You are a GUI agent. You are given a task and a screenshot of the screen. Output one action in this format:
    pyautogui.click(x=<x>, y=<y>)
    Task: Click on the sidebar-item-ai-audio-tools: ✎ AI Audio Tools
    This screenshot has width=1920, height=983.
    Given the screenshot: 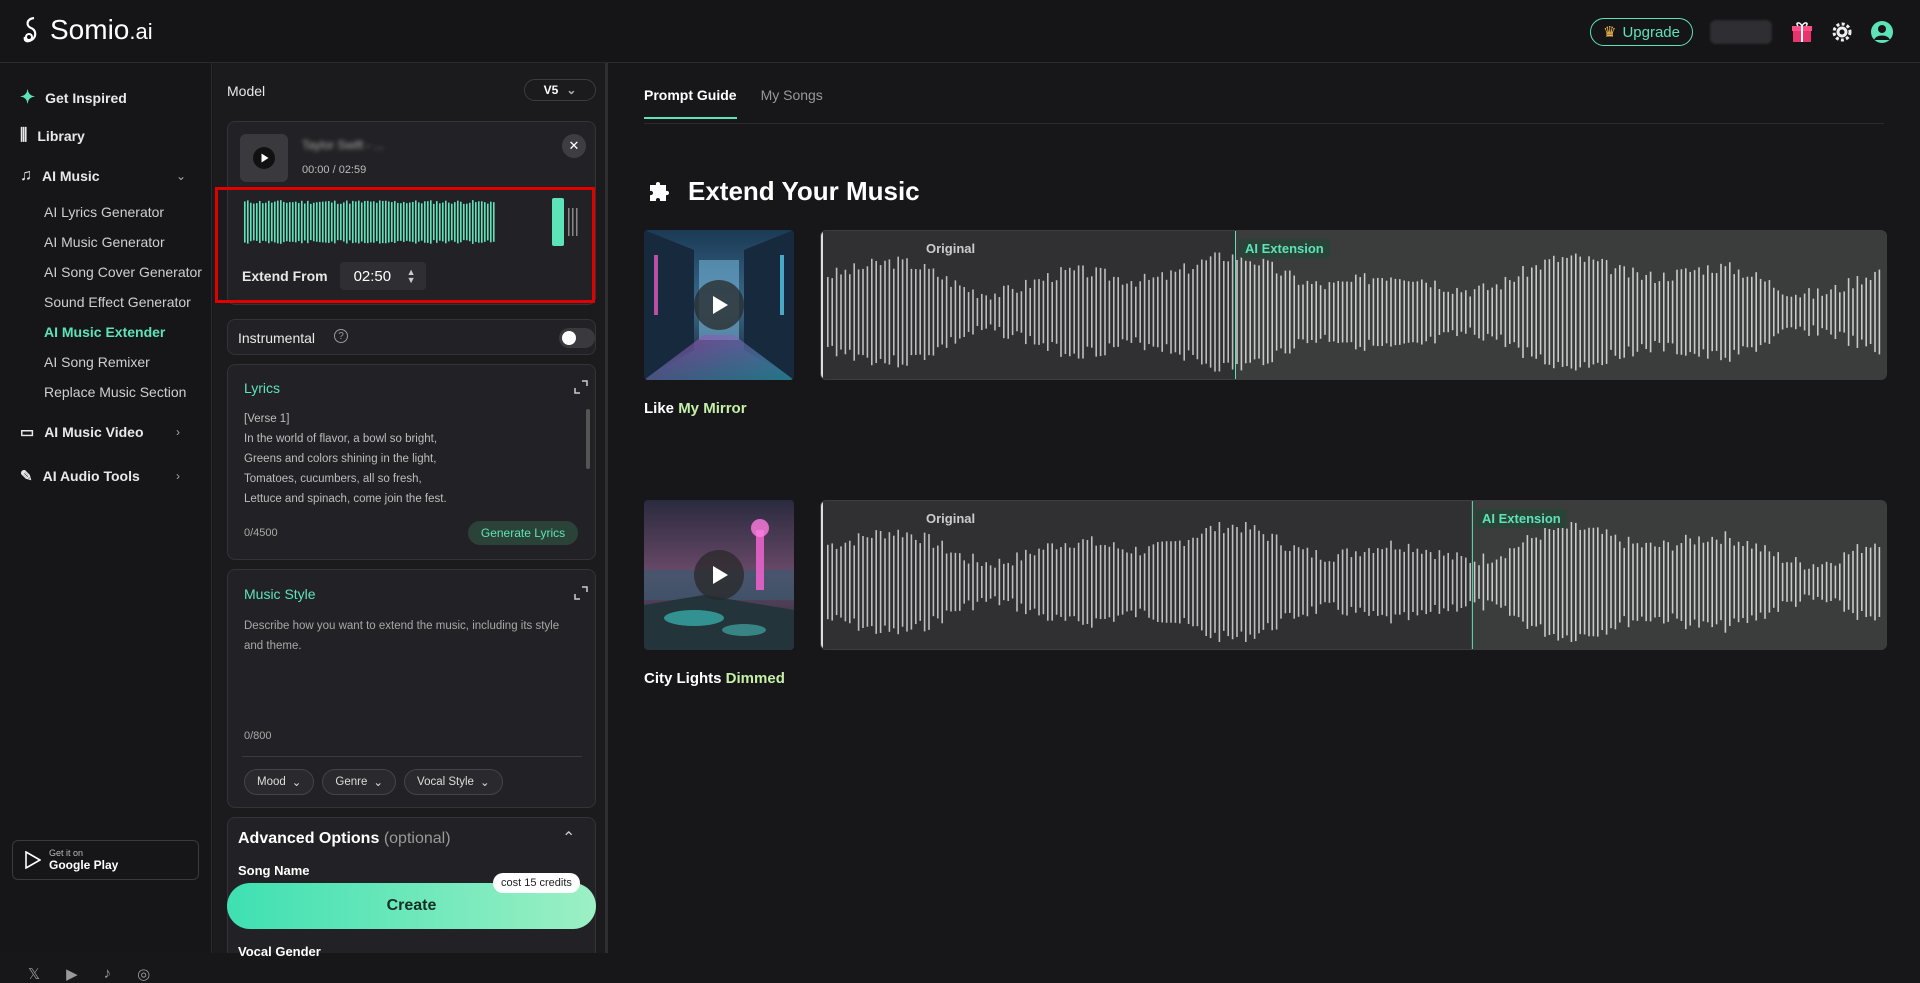 What is the action you would take?
    pyautogui.click(x=80, y=476)
    